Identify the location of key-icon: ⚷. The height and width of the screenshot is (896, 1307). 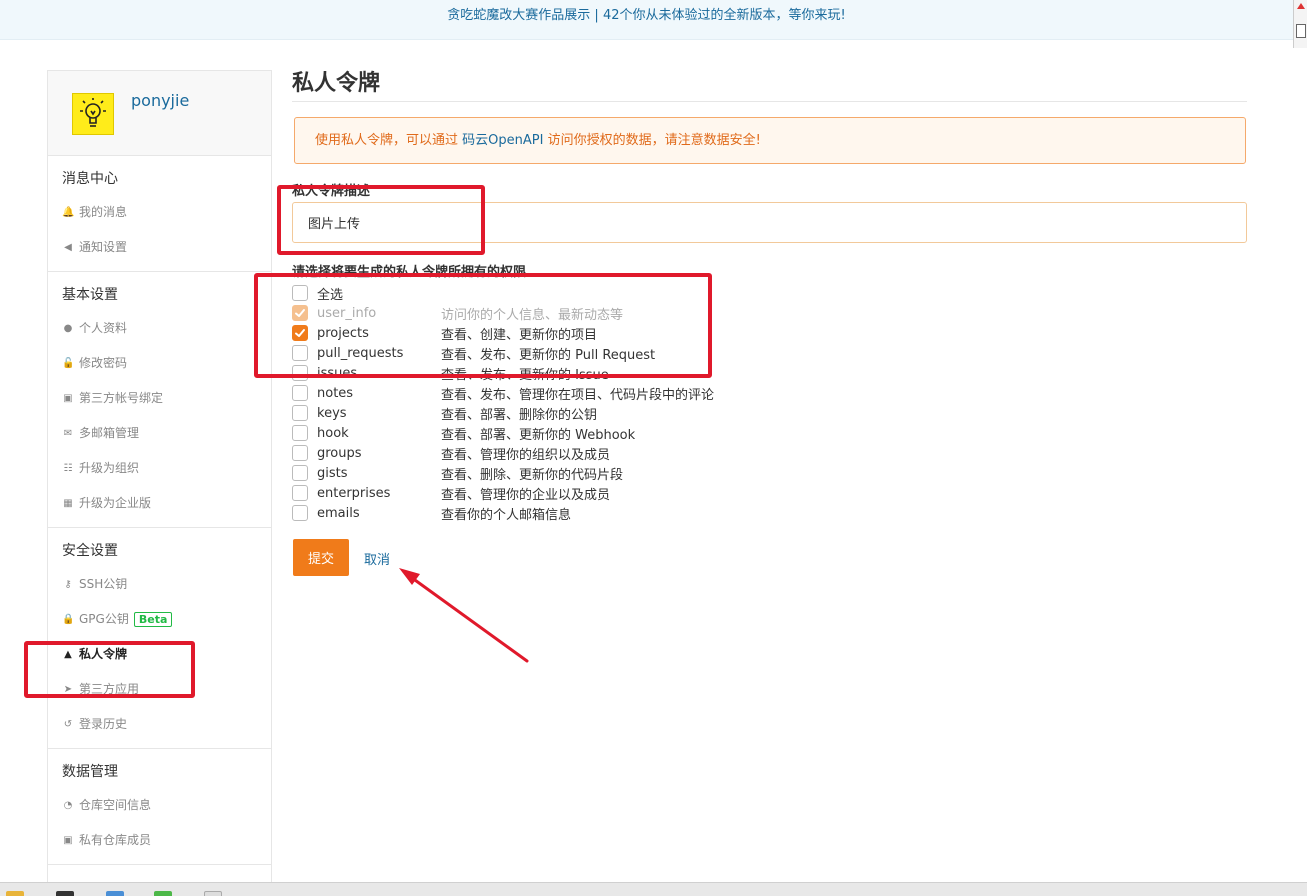
(68, 584).